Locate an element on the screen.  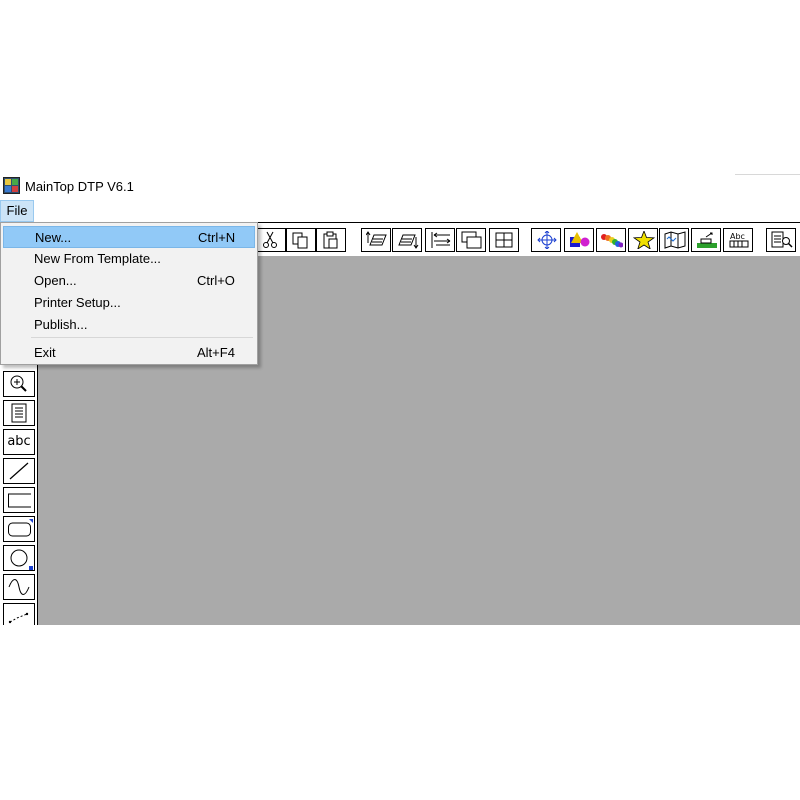
copy-button is located at coordinates (301, 240).